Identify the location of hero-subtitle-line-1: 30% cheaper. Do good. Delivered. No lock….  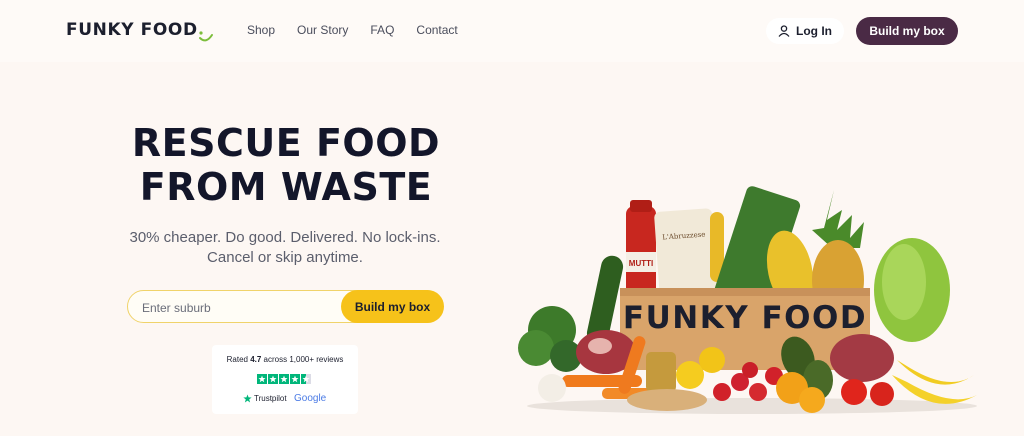
(285, 237).